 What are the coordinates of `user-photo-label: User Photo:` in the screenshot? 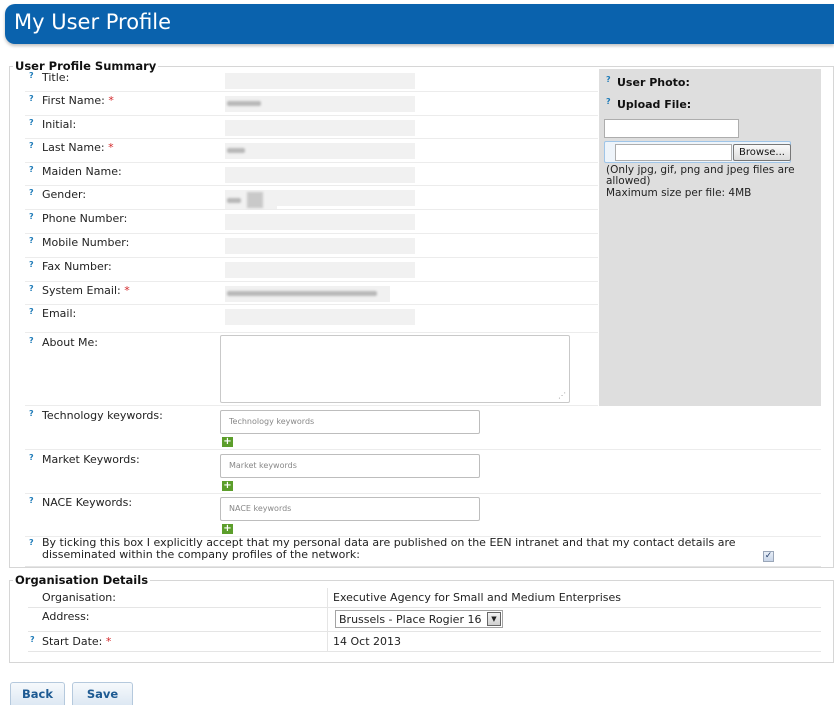 It's located at (653, 82).